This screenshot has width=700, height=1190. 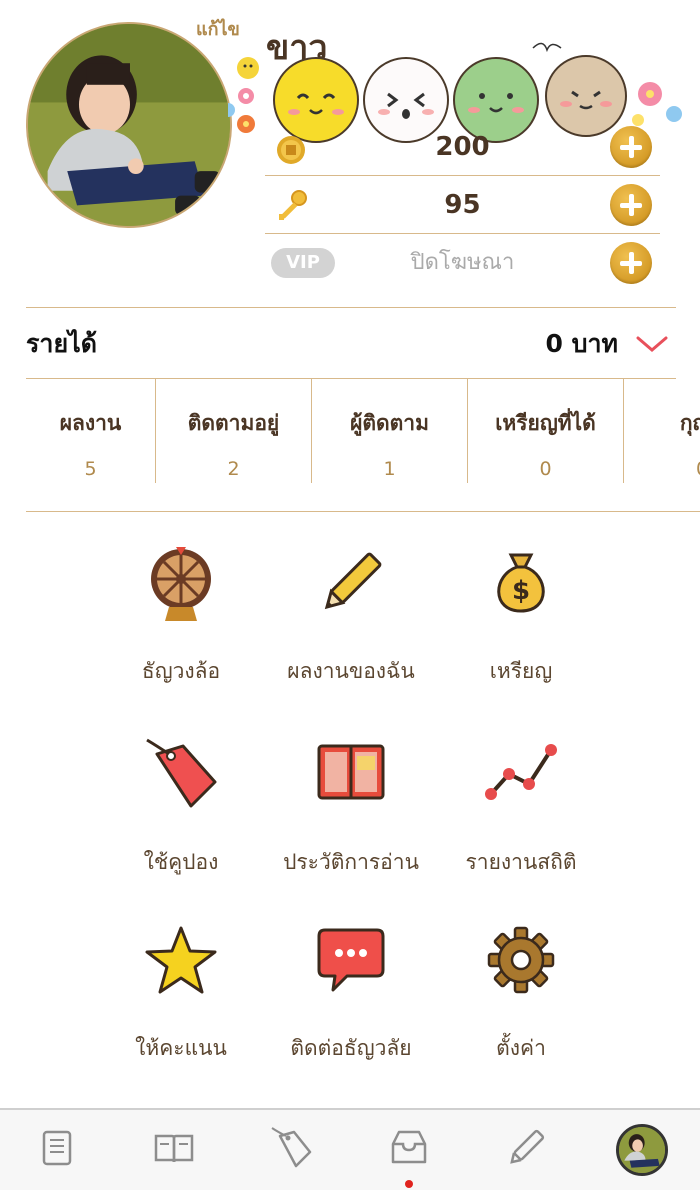 I want to click on menu-label: ให้คะแนน, so click(x=181, y=1048).